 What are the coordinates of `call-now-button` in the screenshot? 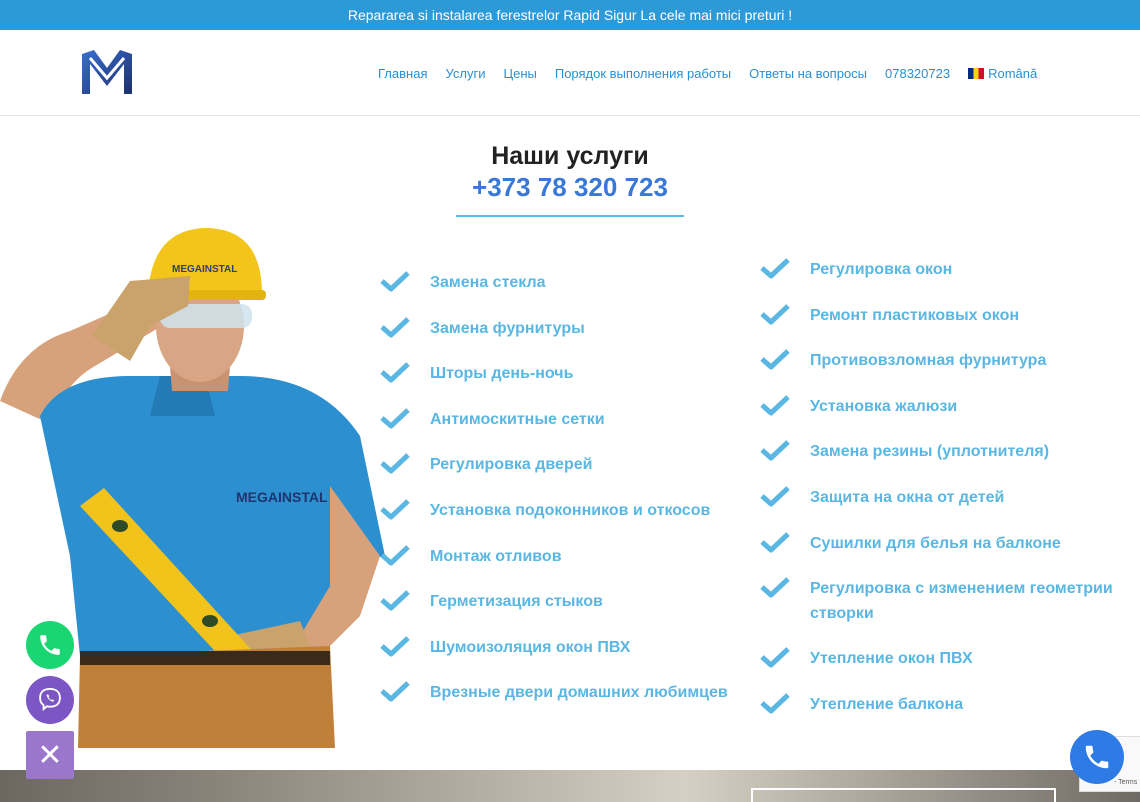 It's located at (1097, 757).